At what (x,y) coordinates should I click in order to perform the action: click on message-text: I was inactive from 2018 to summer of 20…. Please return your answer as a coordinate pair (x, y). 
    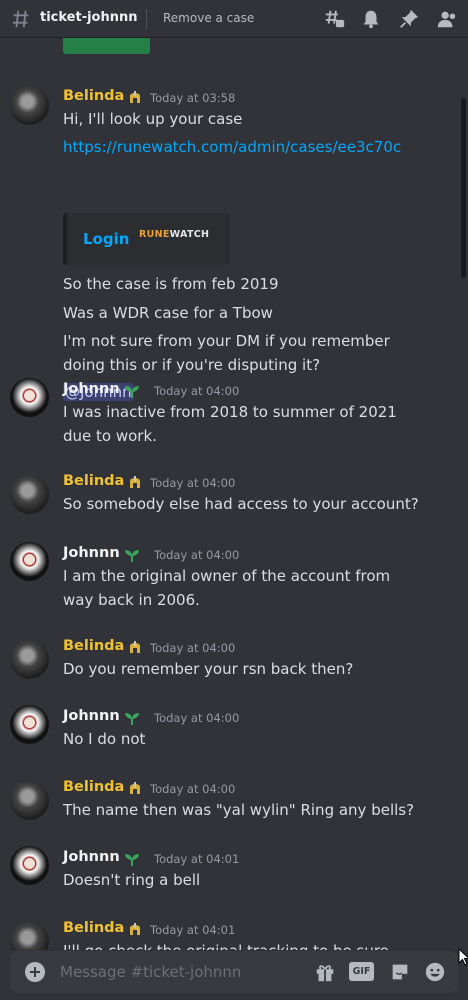
    Looking at the image, I should click on (230, 412).